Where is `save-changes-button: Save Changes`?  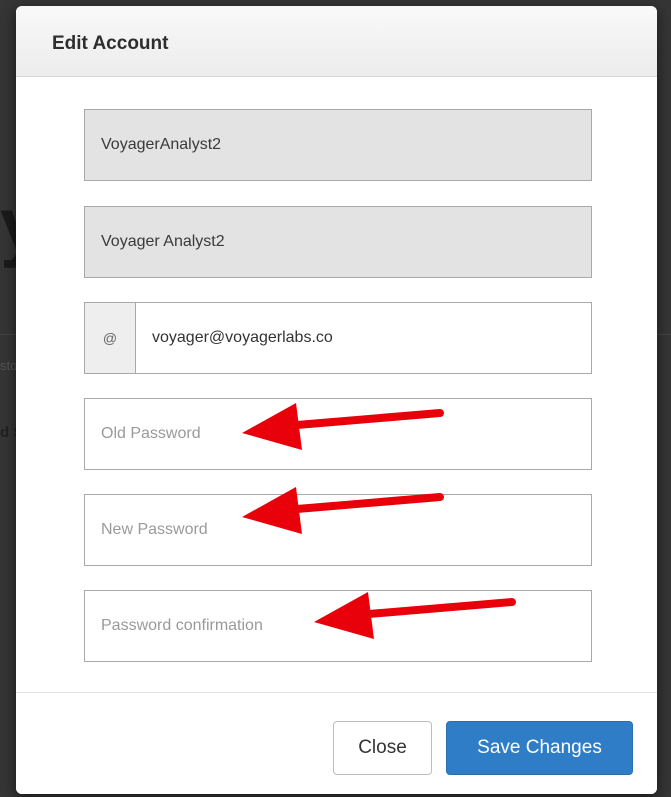
save-changes-button: Save Changes is located at coordinates (539, 748).